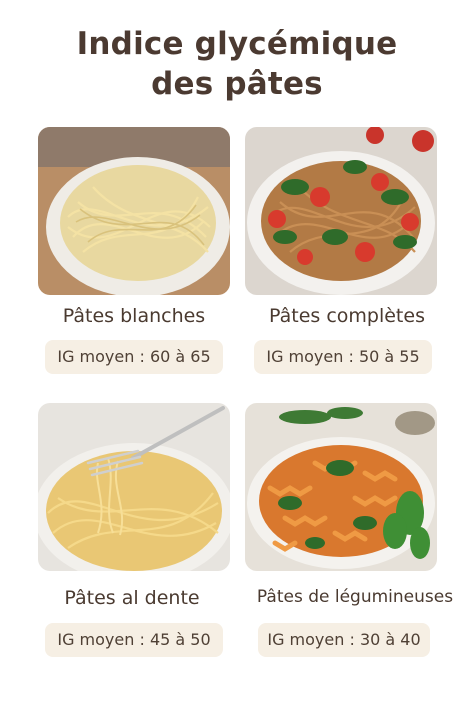 This screenshot has width=474, height=711. What do you see at coordinates (237, 64) in the screenshot?
I see `page-title: Indice glycémique des pâtes` at bounding box center [237, 64].